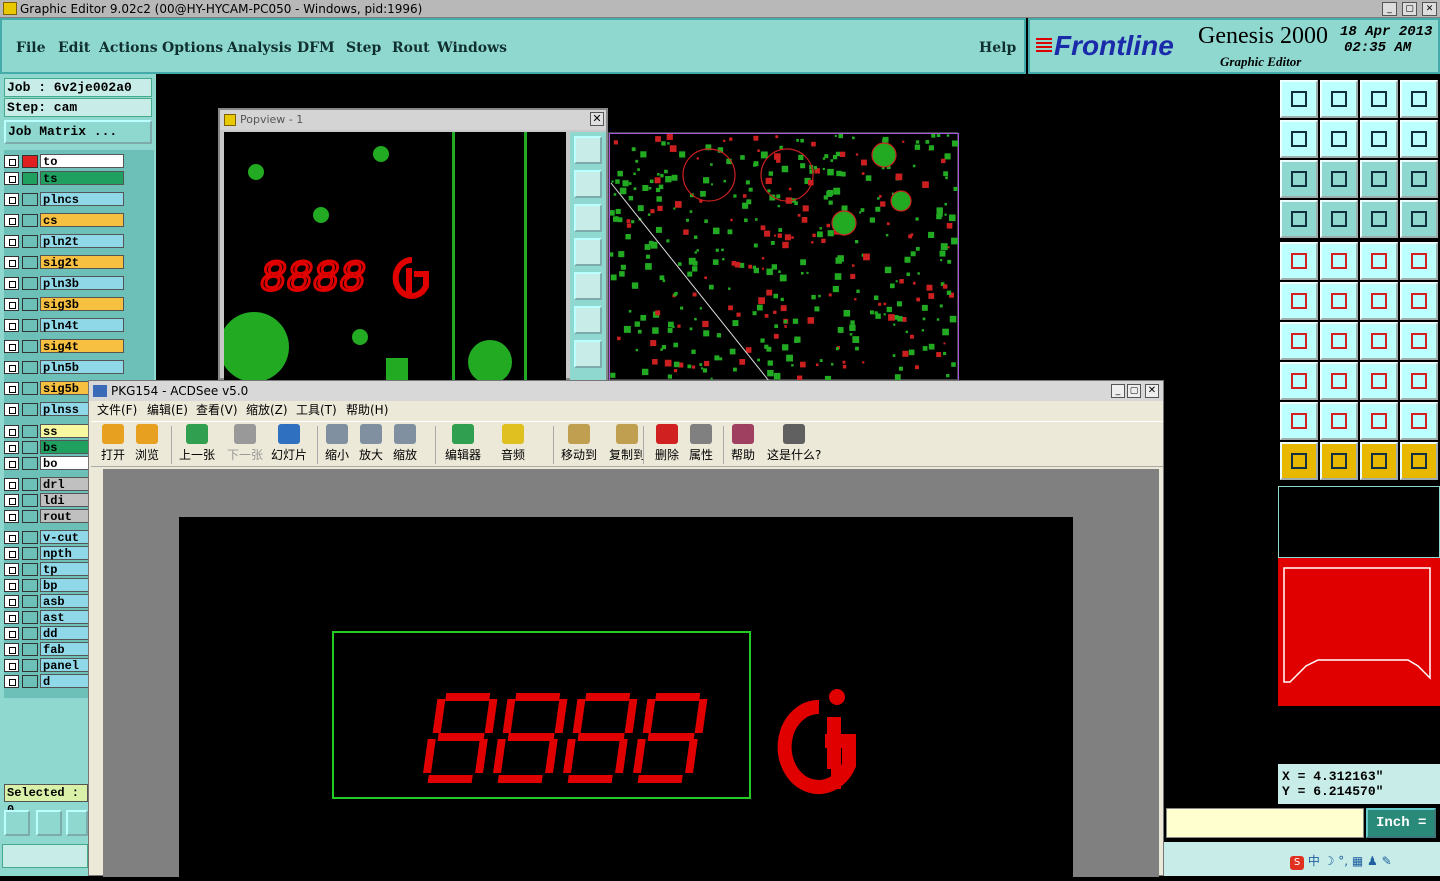 The width and height of the screenshot is (1440, 881). I want to click on menu-rout: Rout, so click(411, 48).